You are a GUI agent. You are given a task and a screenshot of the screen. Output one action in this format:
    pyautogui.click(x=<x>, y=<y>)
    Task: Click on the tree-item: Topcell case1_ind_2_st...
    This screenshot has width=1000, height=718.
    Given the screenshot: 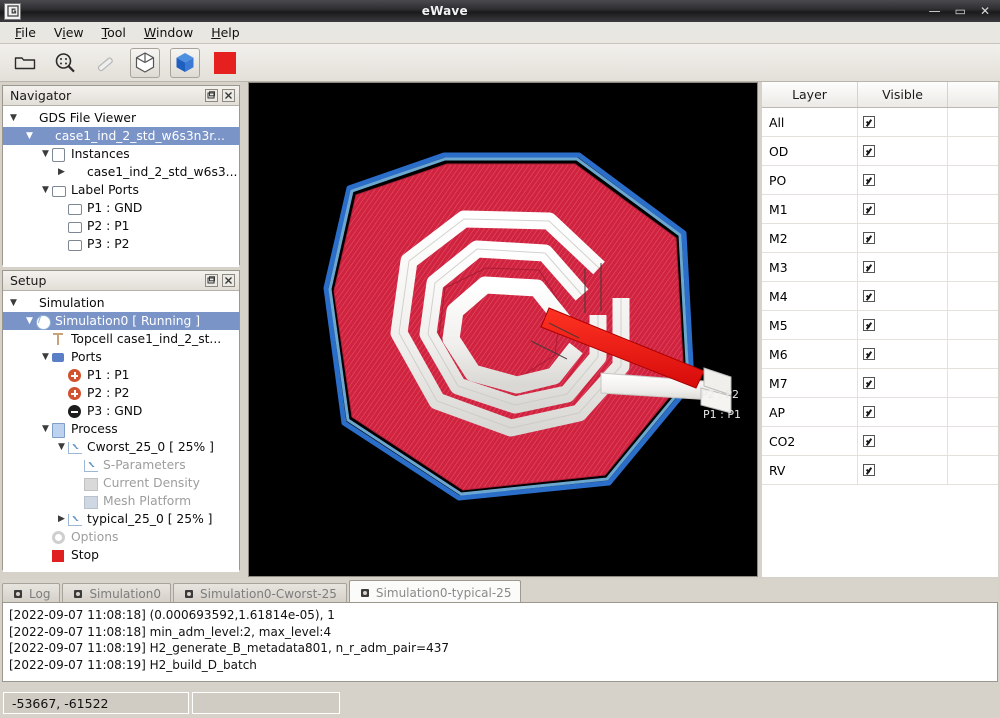 What is the action you would take?
    pyautogui.click(x=121, y=339)
    